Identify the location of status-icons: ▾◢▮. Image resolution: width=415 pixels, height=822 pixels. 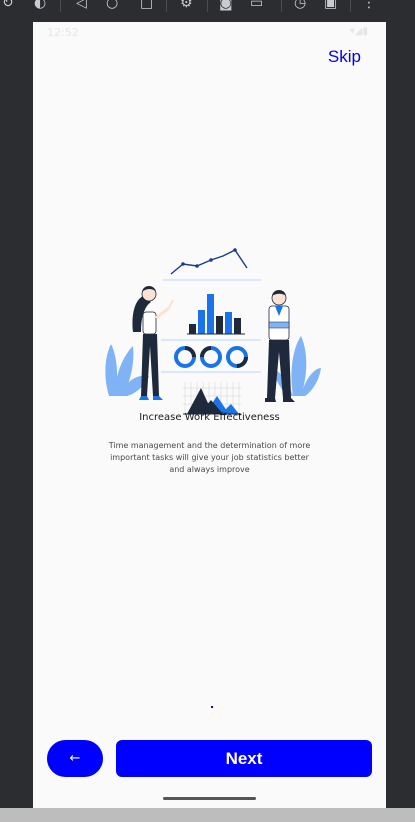
(358, 31).